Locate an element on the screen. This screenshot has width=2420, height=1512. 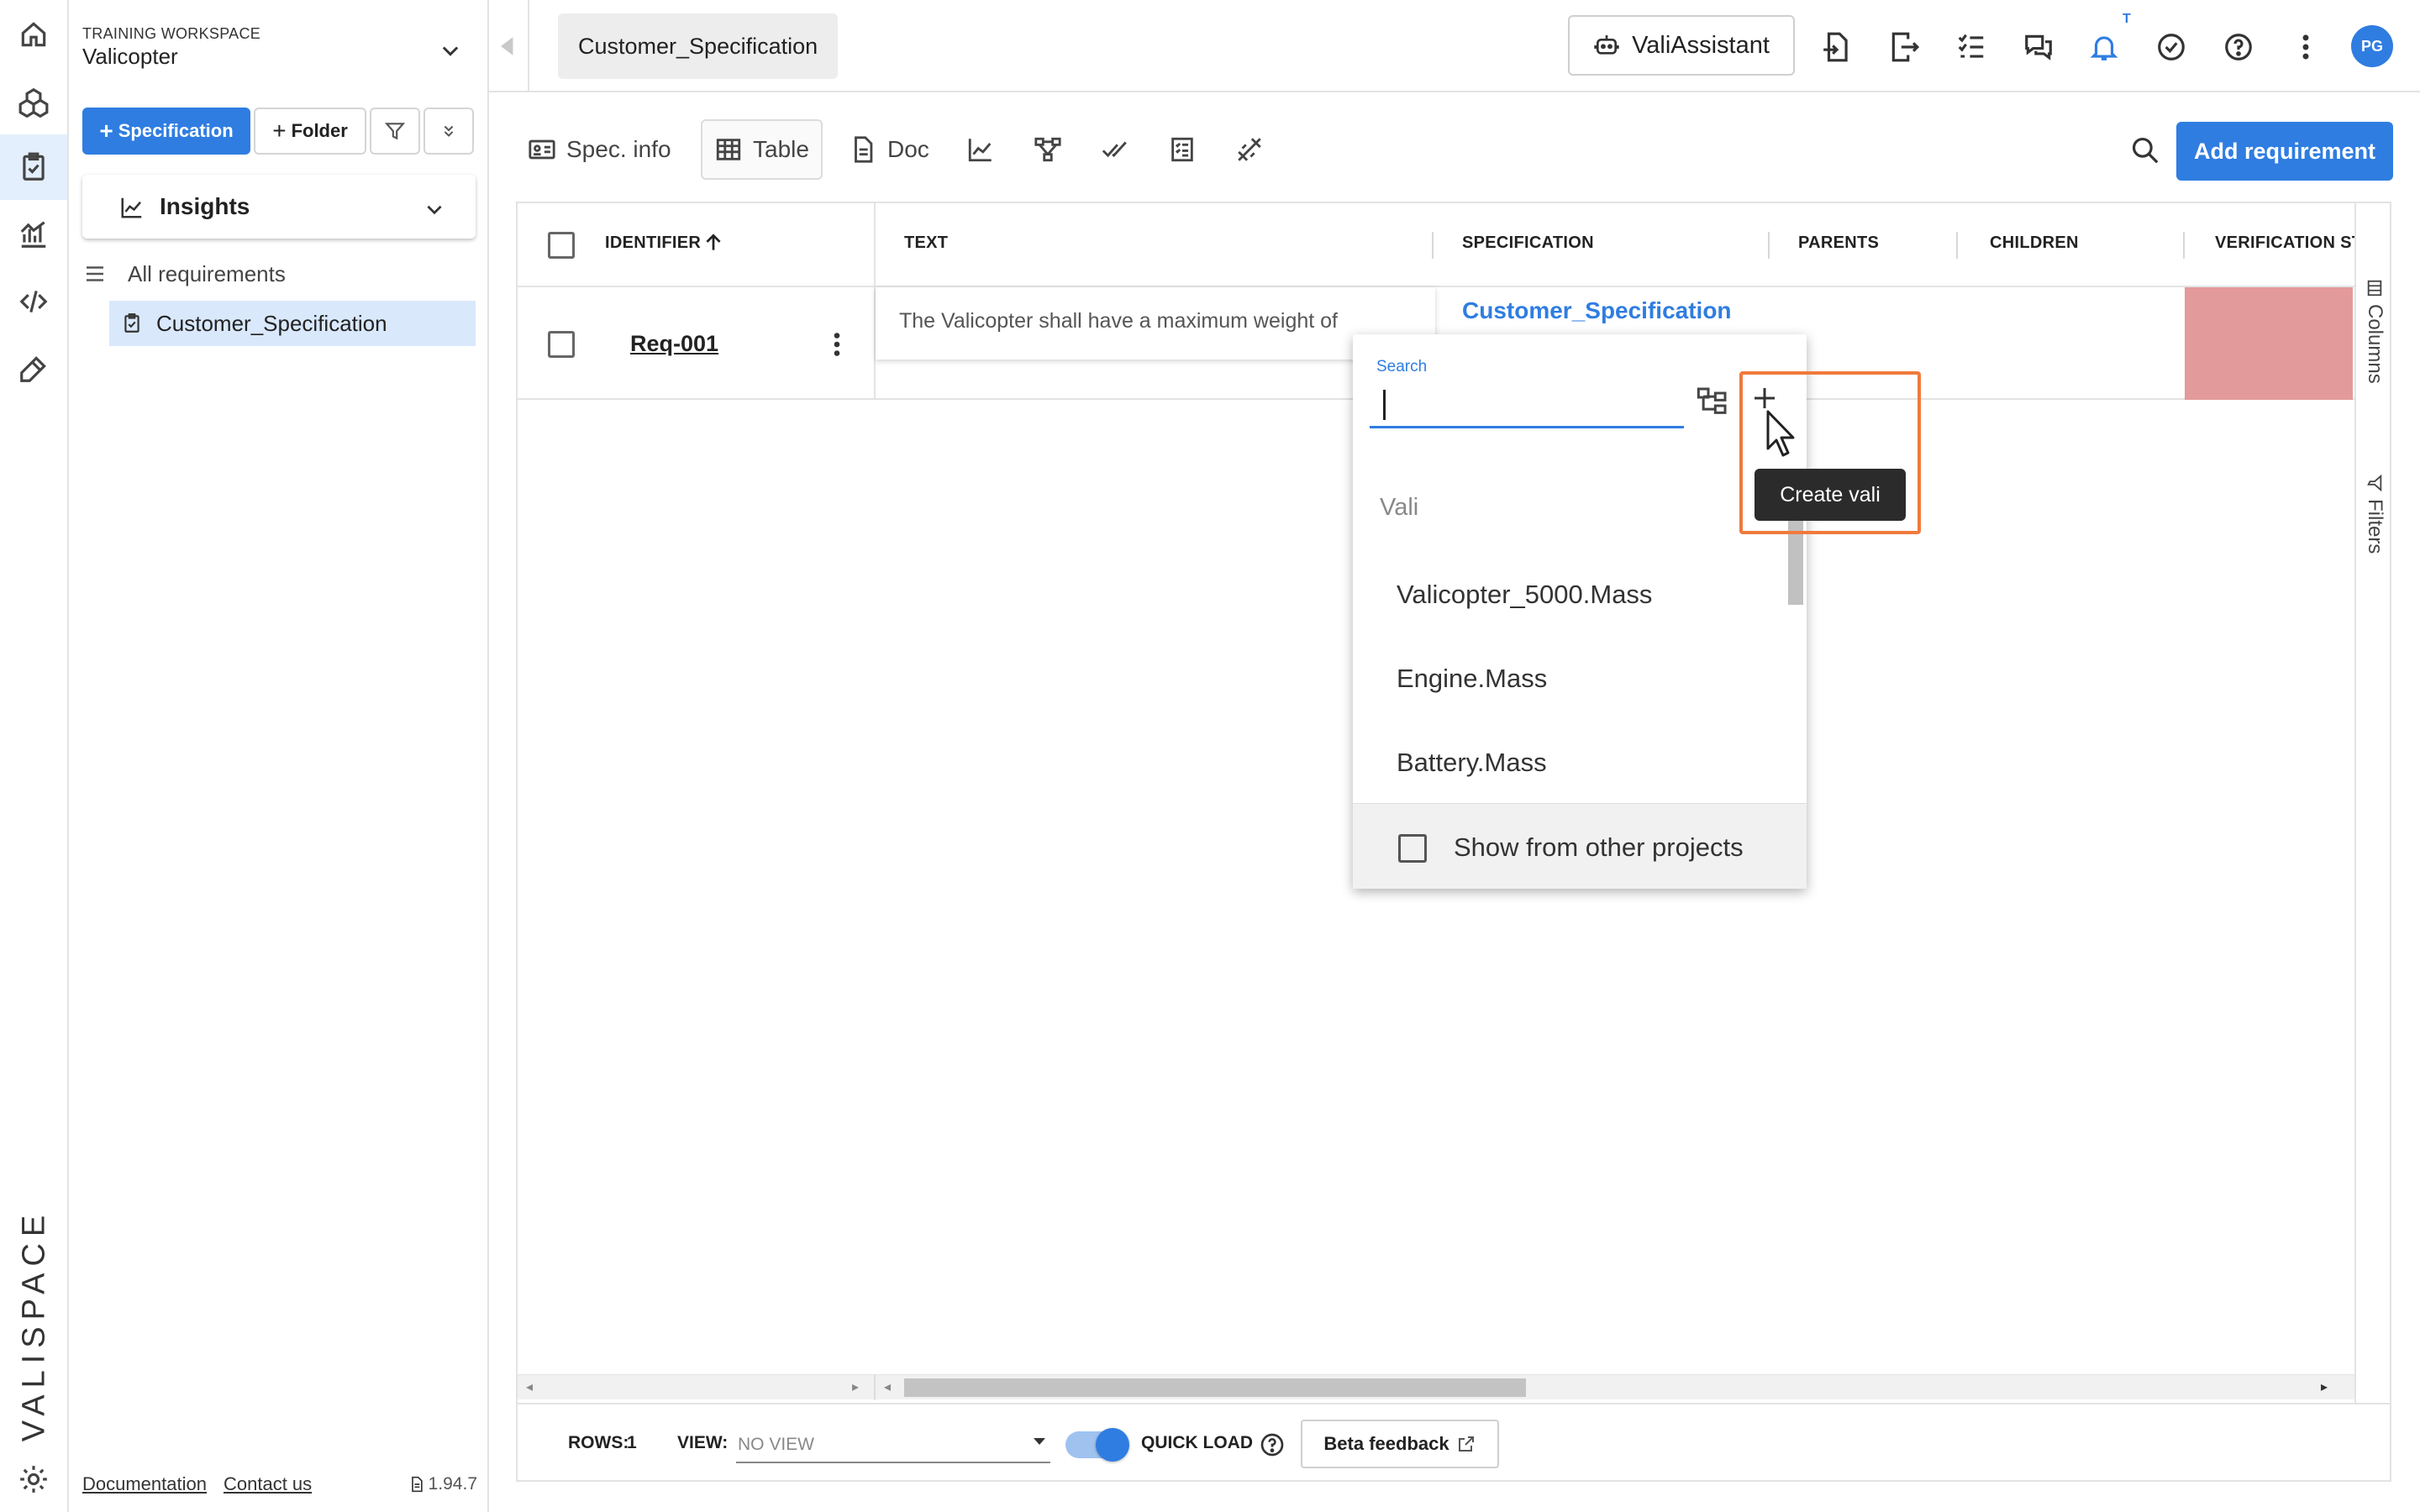
verified-icon is located at coordinates (2171, 47).